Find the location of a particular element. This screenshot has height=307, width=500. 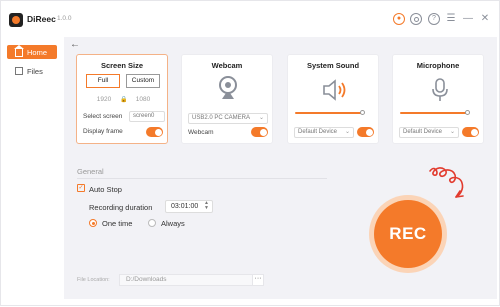

app-logo-icon is located at coordinates (16, 20).